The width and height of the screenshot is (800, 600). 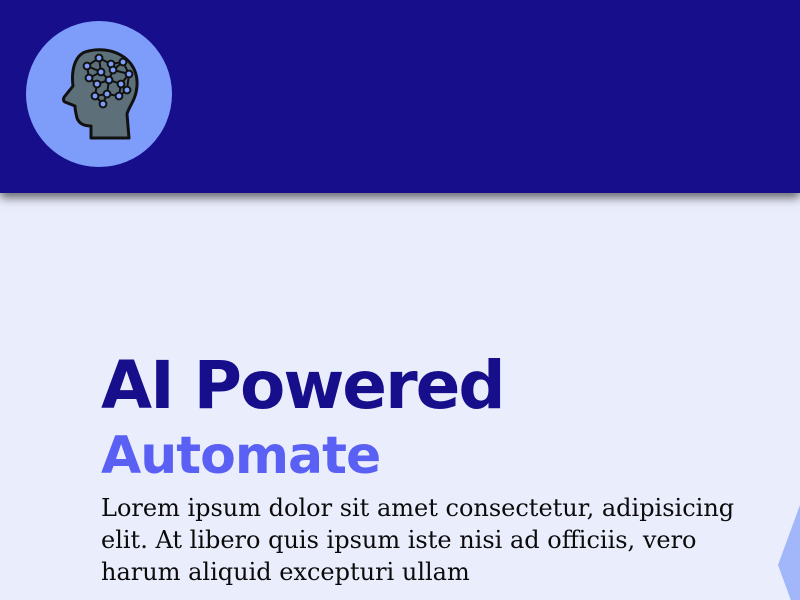 What do you see at coordinates (789, 552) in the screenshot?
I see `decorative-shape` at bounding box center [789, 552].